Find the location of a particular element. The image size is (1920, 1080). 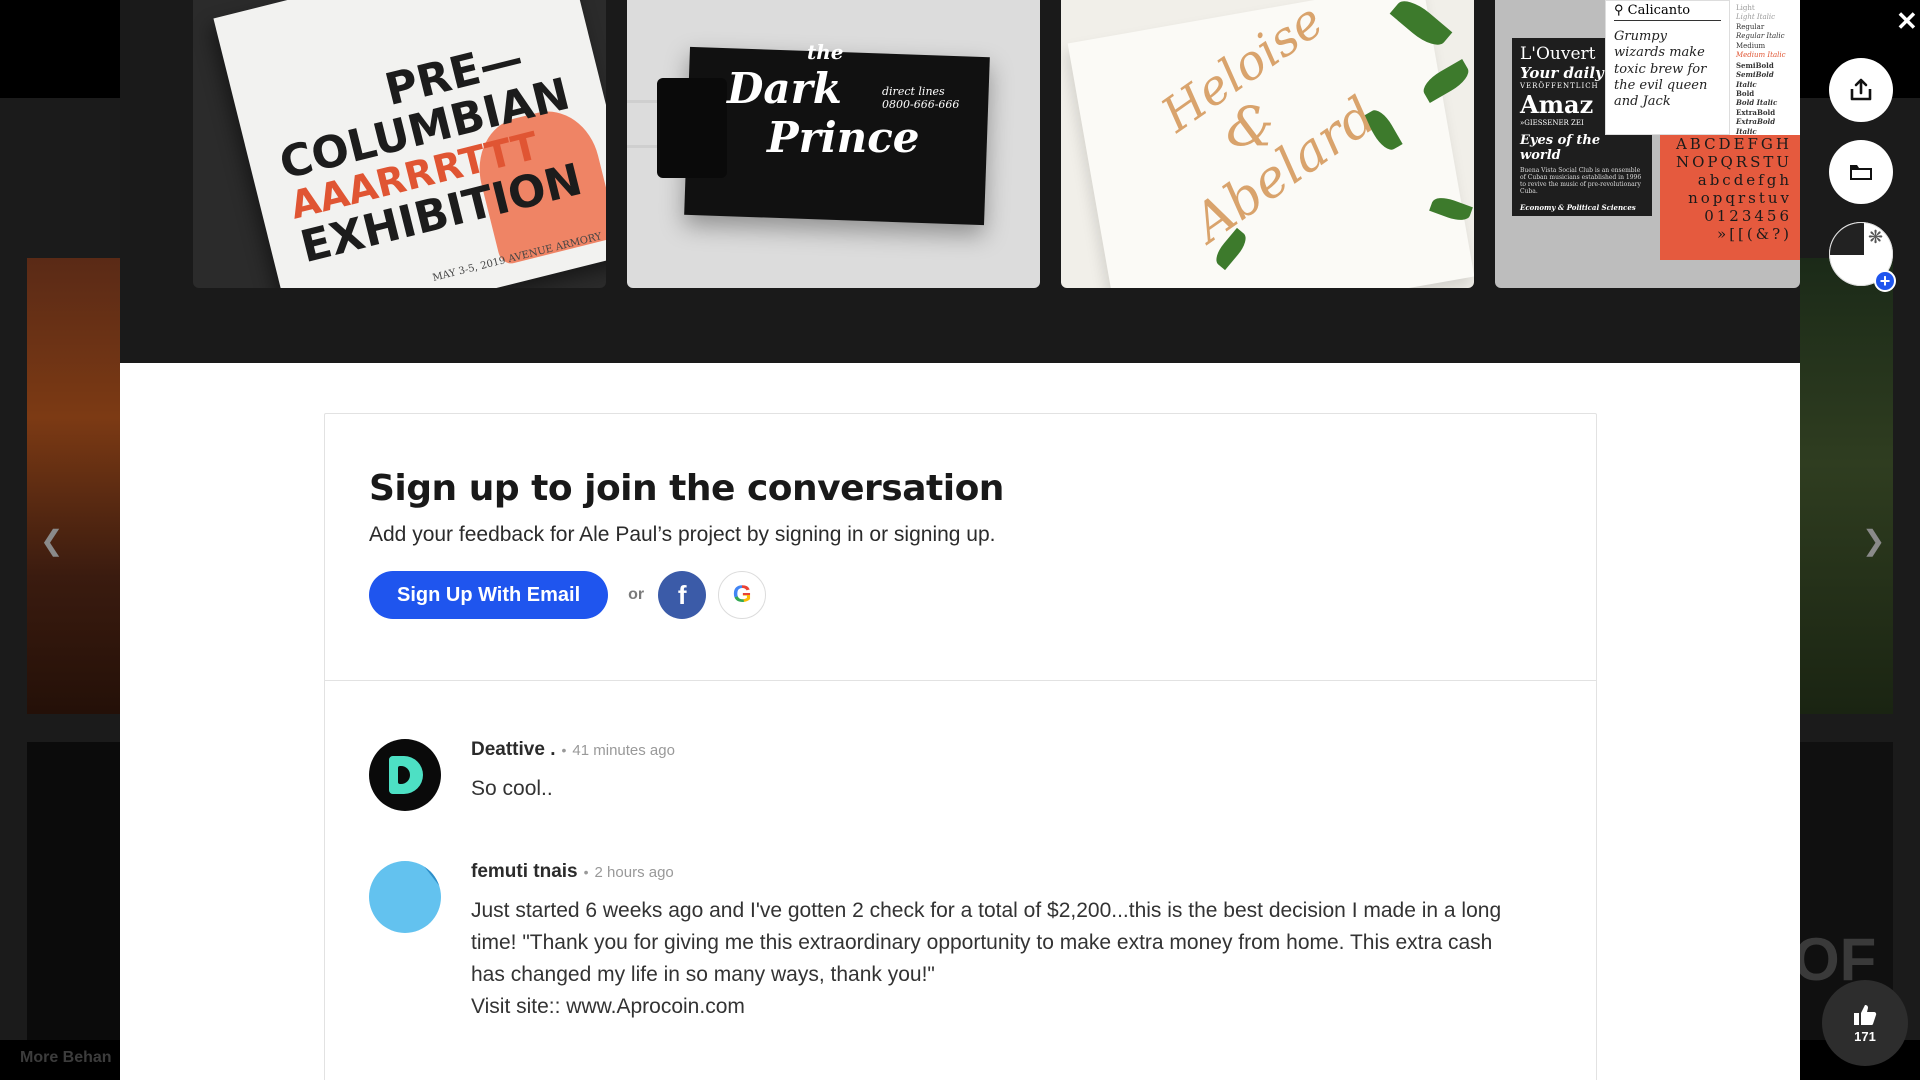

google-icon: G is located at coordinates (742, 594).